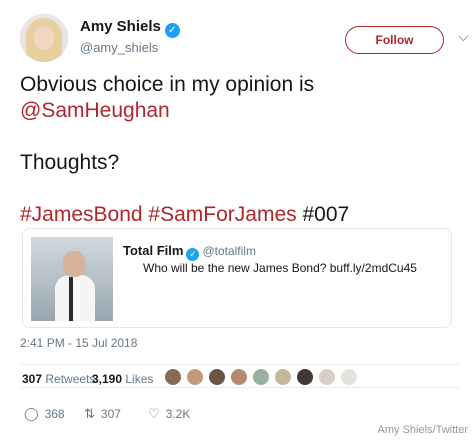 This screenshot has height=440, width=474. I want to click on hashtag-text: #007, so click(325, 214).